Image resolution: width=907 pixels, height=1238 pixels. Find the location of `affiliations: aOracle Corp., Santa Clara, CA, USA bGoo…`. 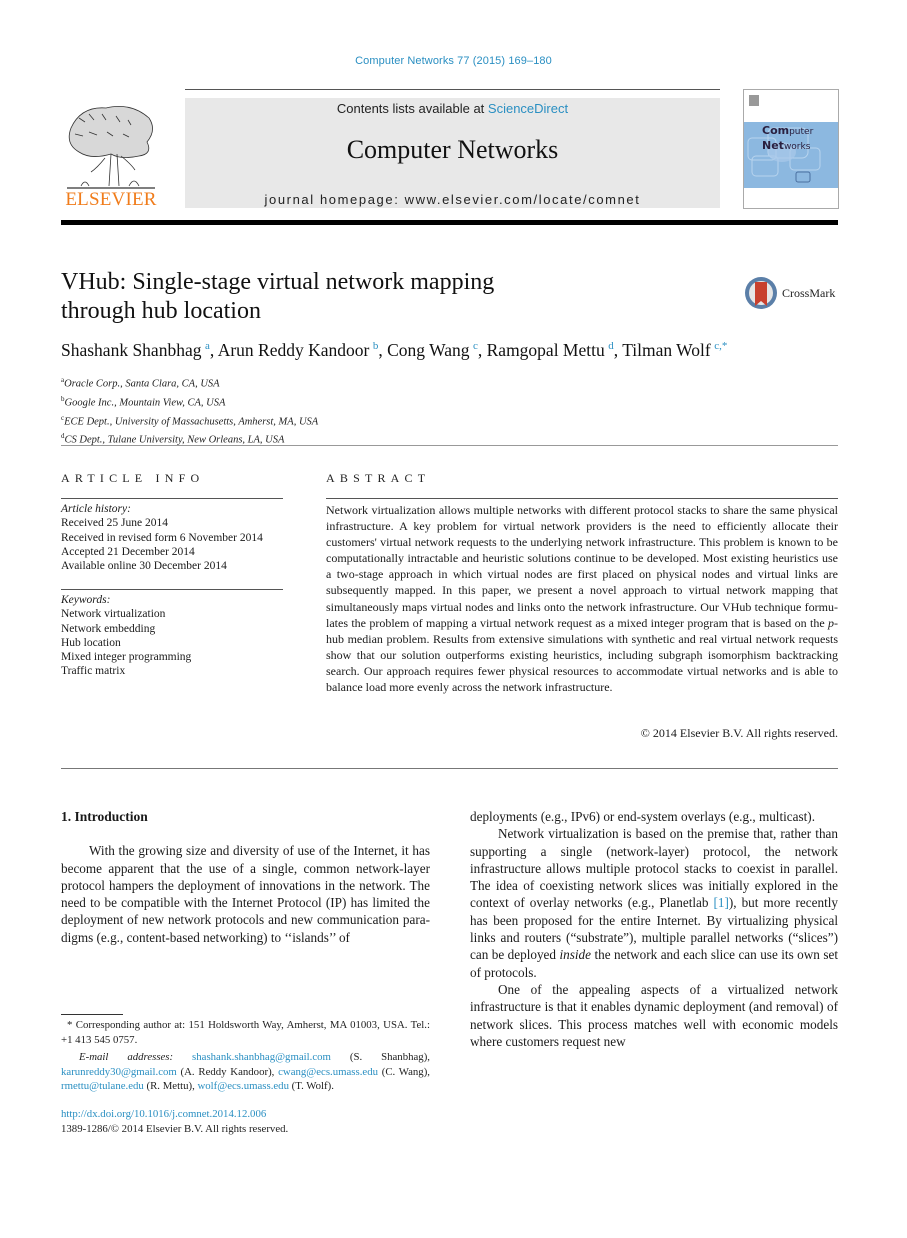

affiliations: aOracle Corp., Santa Clara, CA, USA bGoo… is located at coordinates (311, 410).